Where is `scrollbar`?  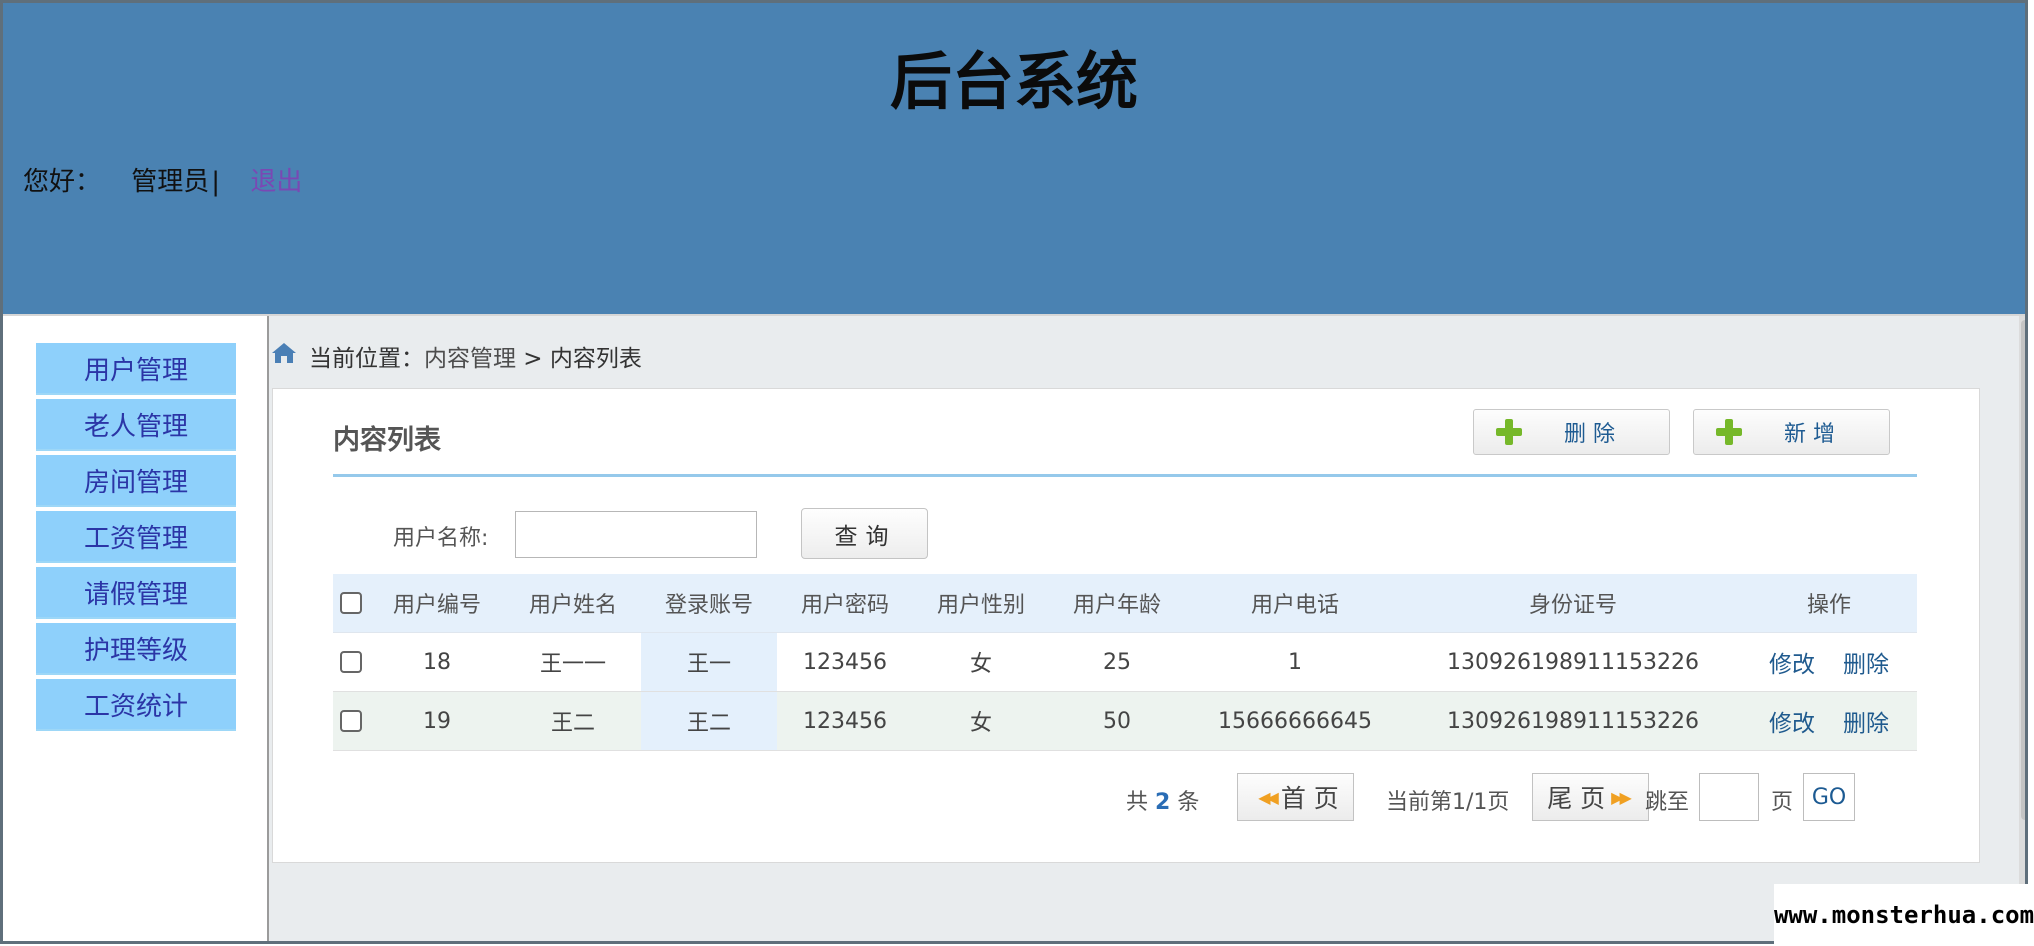 scrollbar is located at coordinates (2022, 628).